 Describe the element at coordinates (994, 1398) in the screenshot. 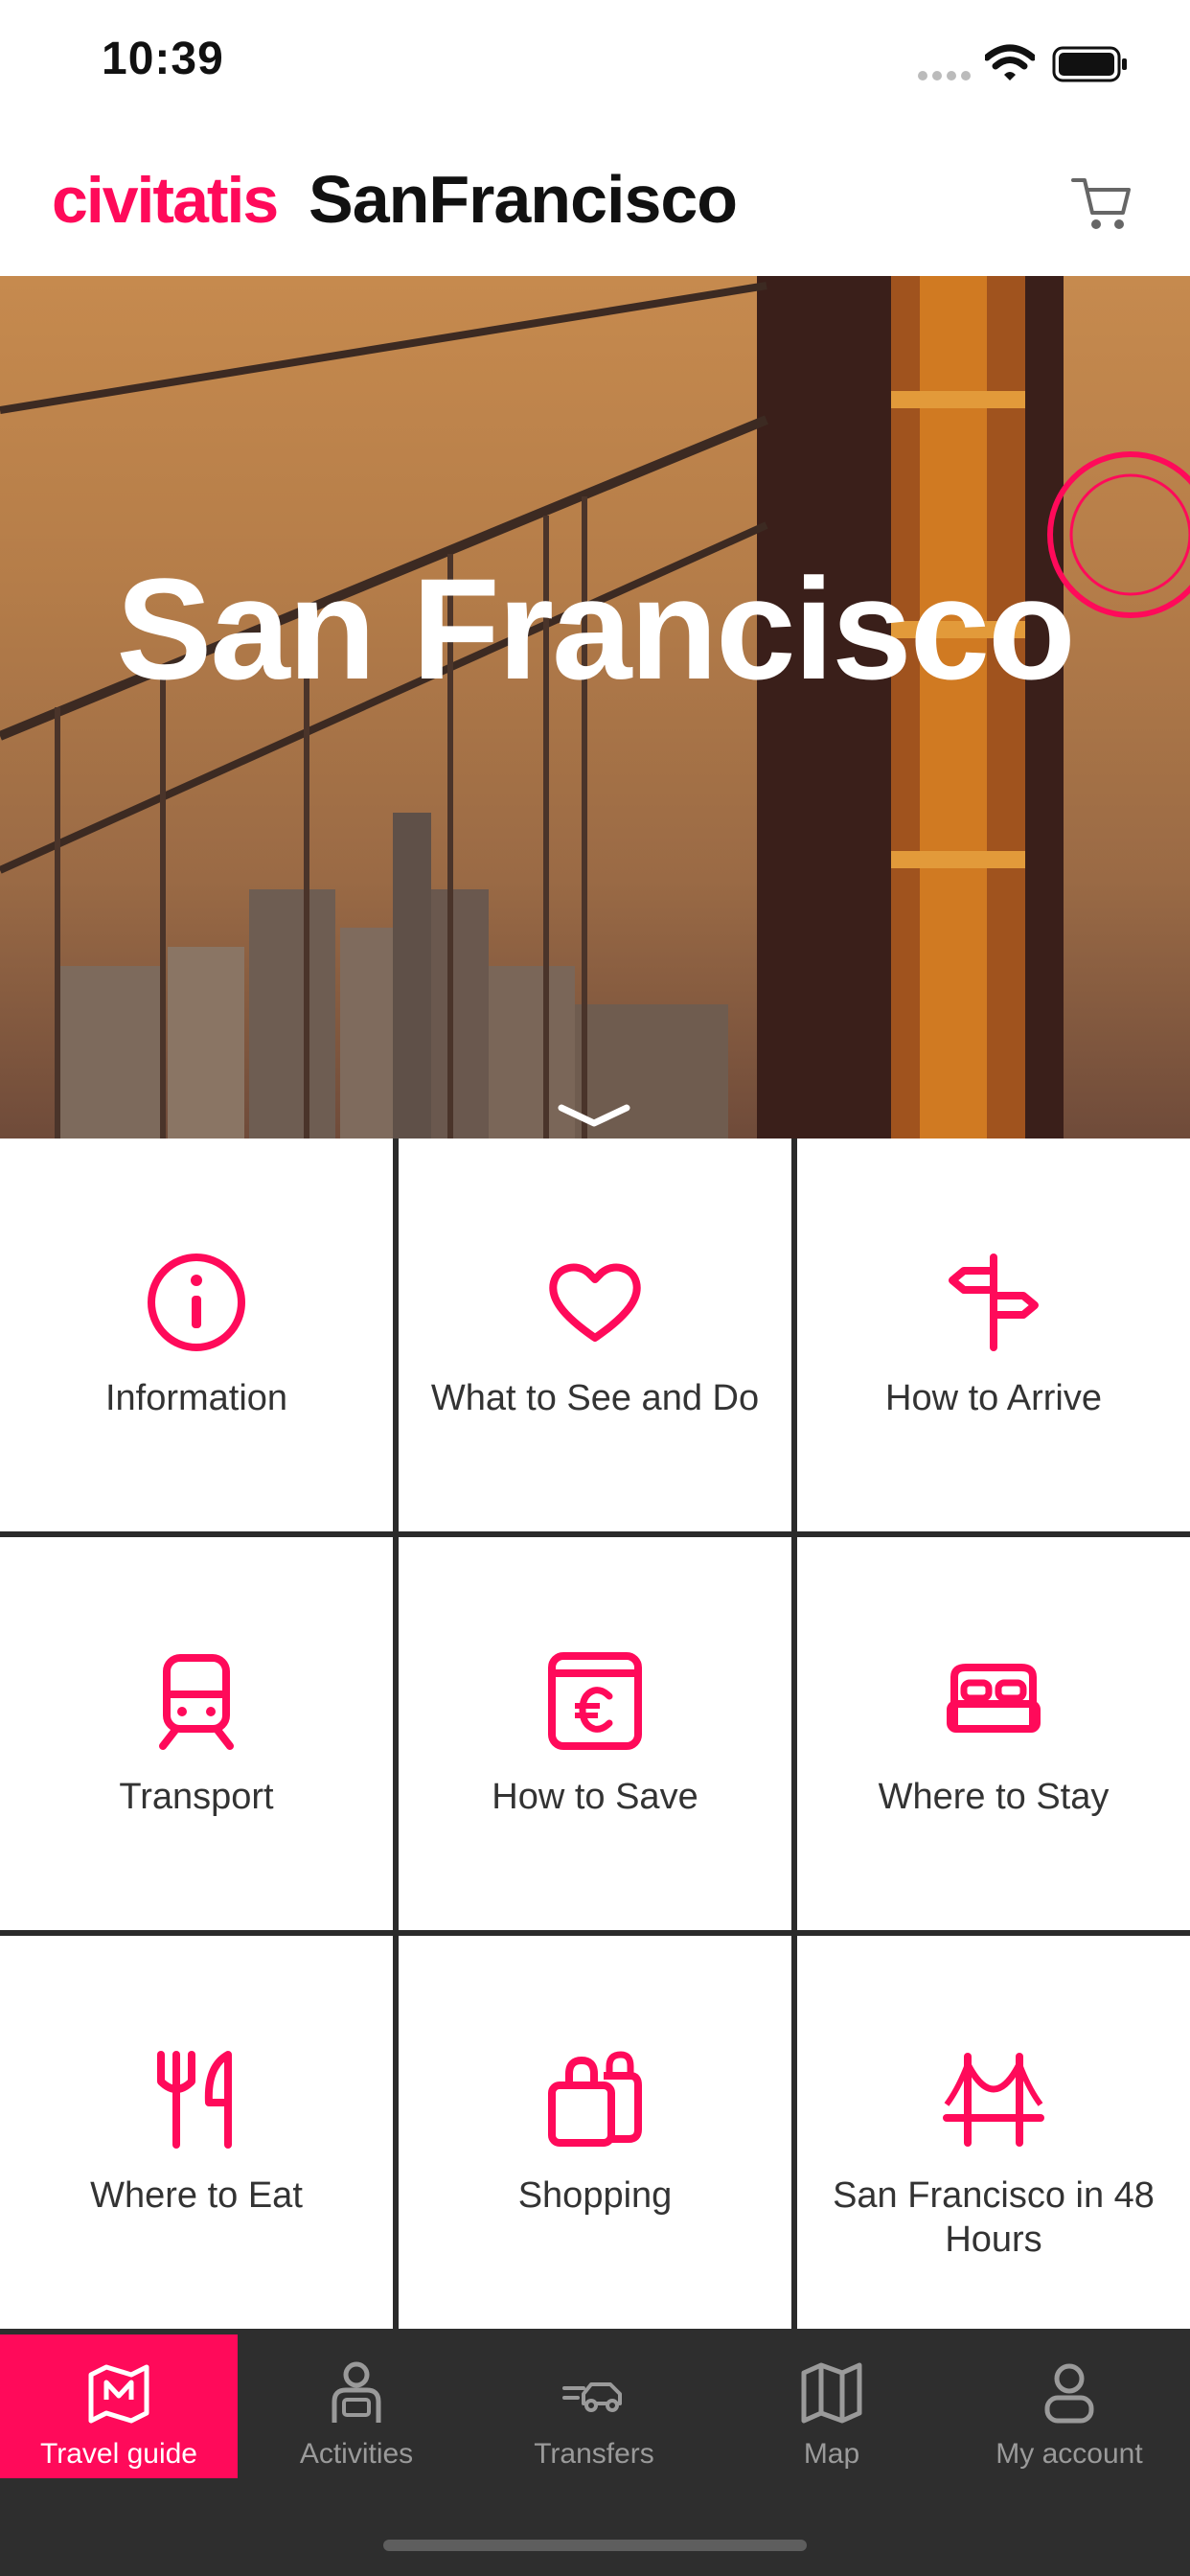

I see `tile-label: How to Arrive` at that location.